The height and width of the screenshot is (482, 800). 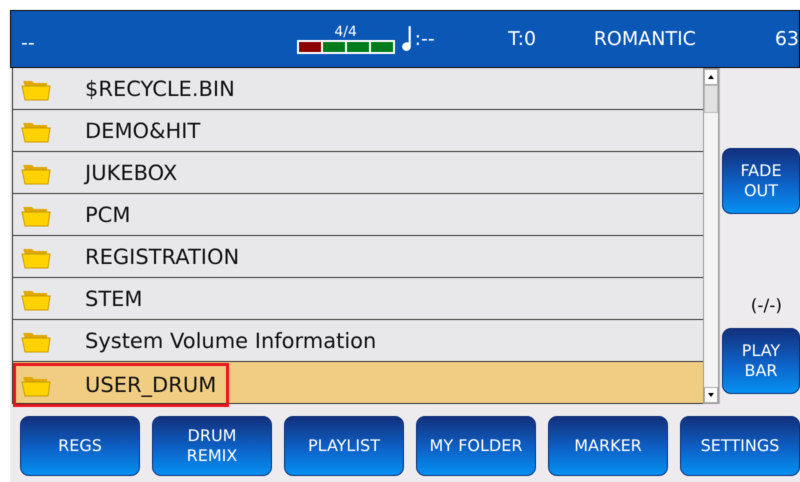 What do you see at coordinates (142, 130) in the screenshot?
I see `folder-name: DEMO&HIT` at bounding box center [142, 130].